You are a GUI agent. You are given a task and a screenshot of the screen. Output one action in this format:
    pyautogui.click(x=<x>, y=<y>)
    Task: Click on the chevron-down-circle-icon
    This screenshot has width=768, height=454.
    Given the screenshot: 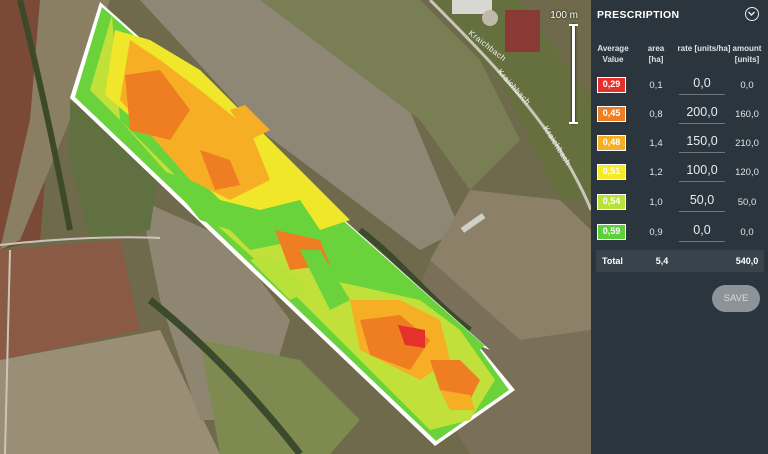 What is the action you would take?
    pyautogui.click(x=752, y=14)
    